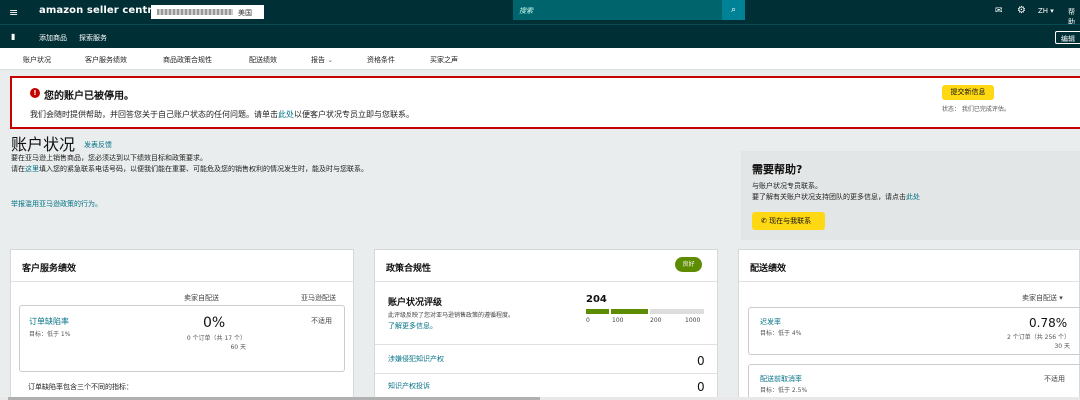  Describe the element at coordinates (245, 13) in the screenshot. I see `store-region: 美国` at that location.